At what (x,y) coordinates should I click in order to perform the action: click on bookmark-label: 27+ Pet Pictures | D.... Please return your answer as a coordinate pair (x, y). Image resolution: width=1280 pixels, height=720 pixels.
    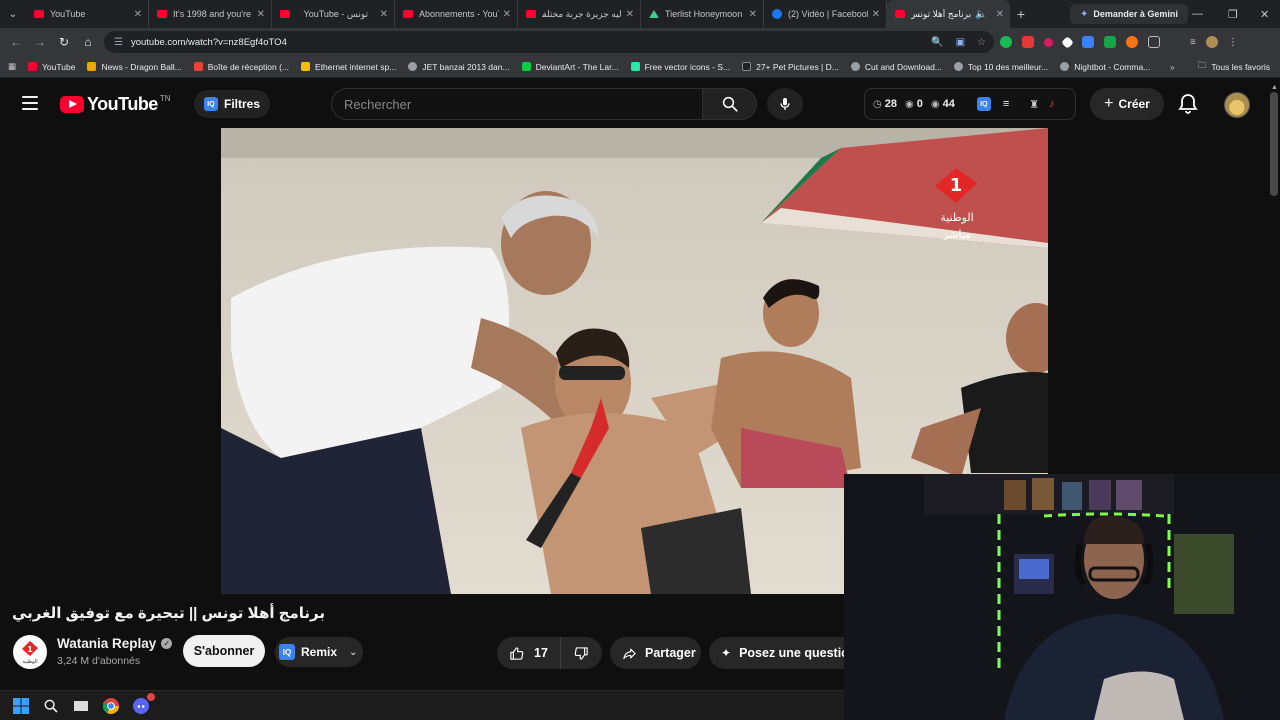
    Looking at the image, I should click on (797, 66).